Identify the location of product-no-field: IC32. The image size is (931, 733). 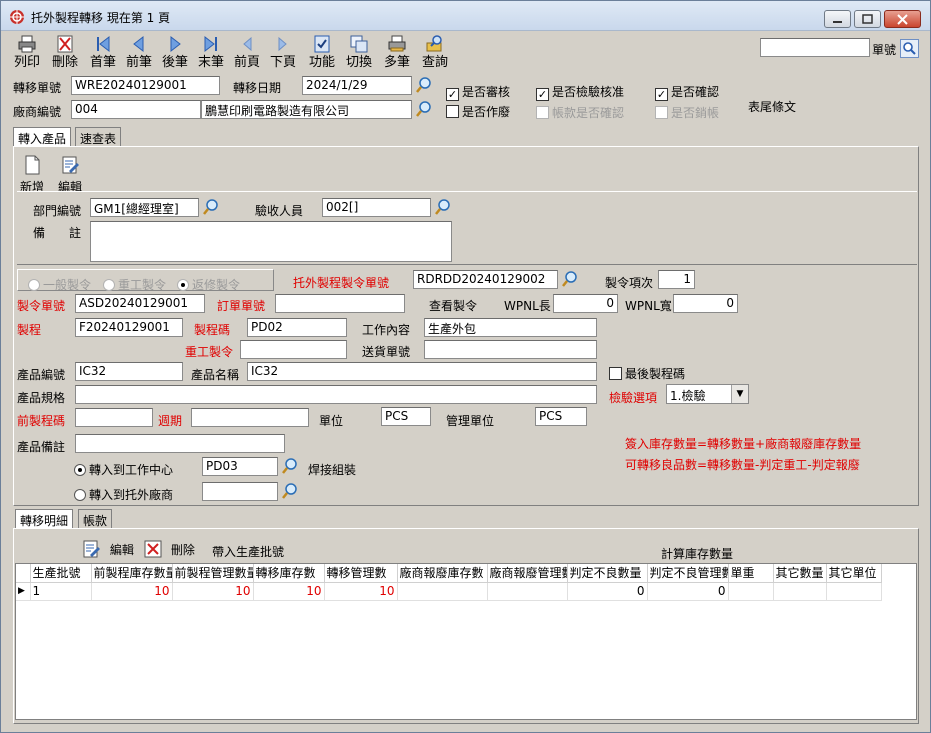
(129, 371).